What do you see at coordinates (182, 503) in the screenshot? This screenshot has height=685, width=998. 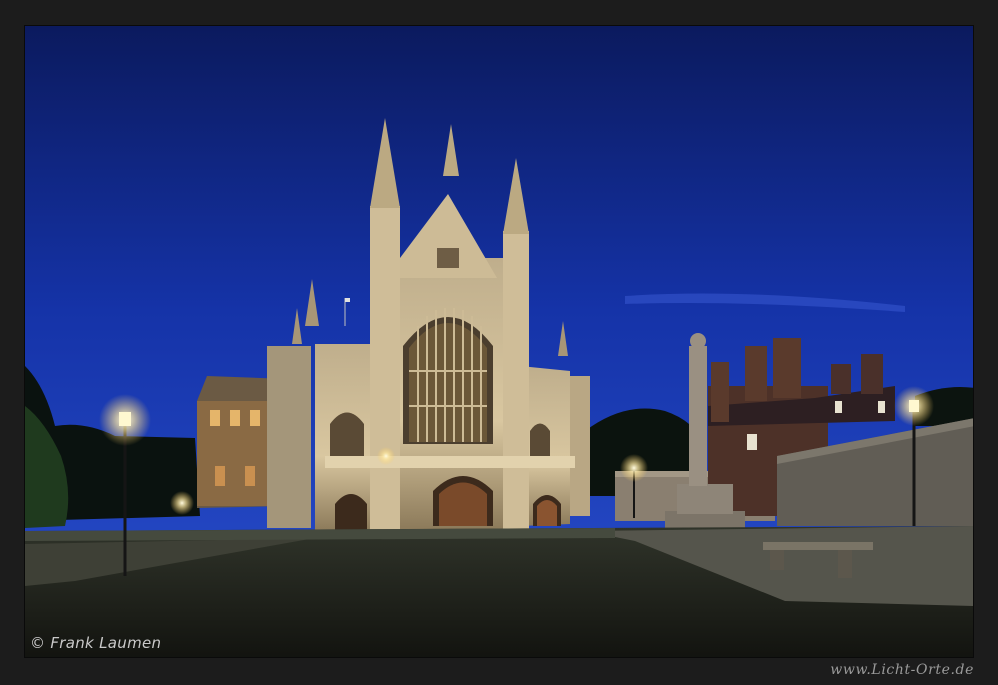 I see `lamp-glow-distant` at bounding box center [182, 503].